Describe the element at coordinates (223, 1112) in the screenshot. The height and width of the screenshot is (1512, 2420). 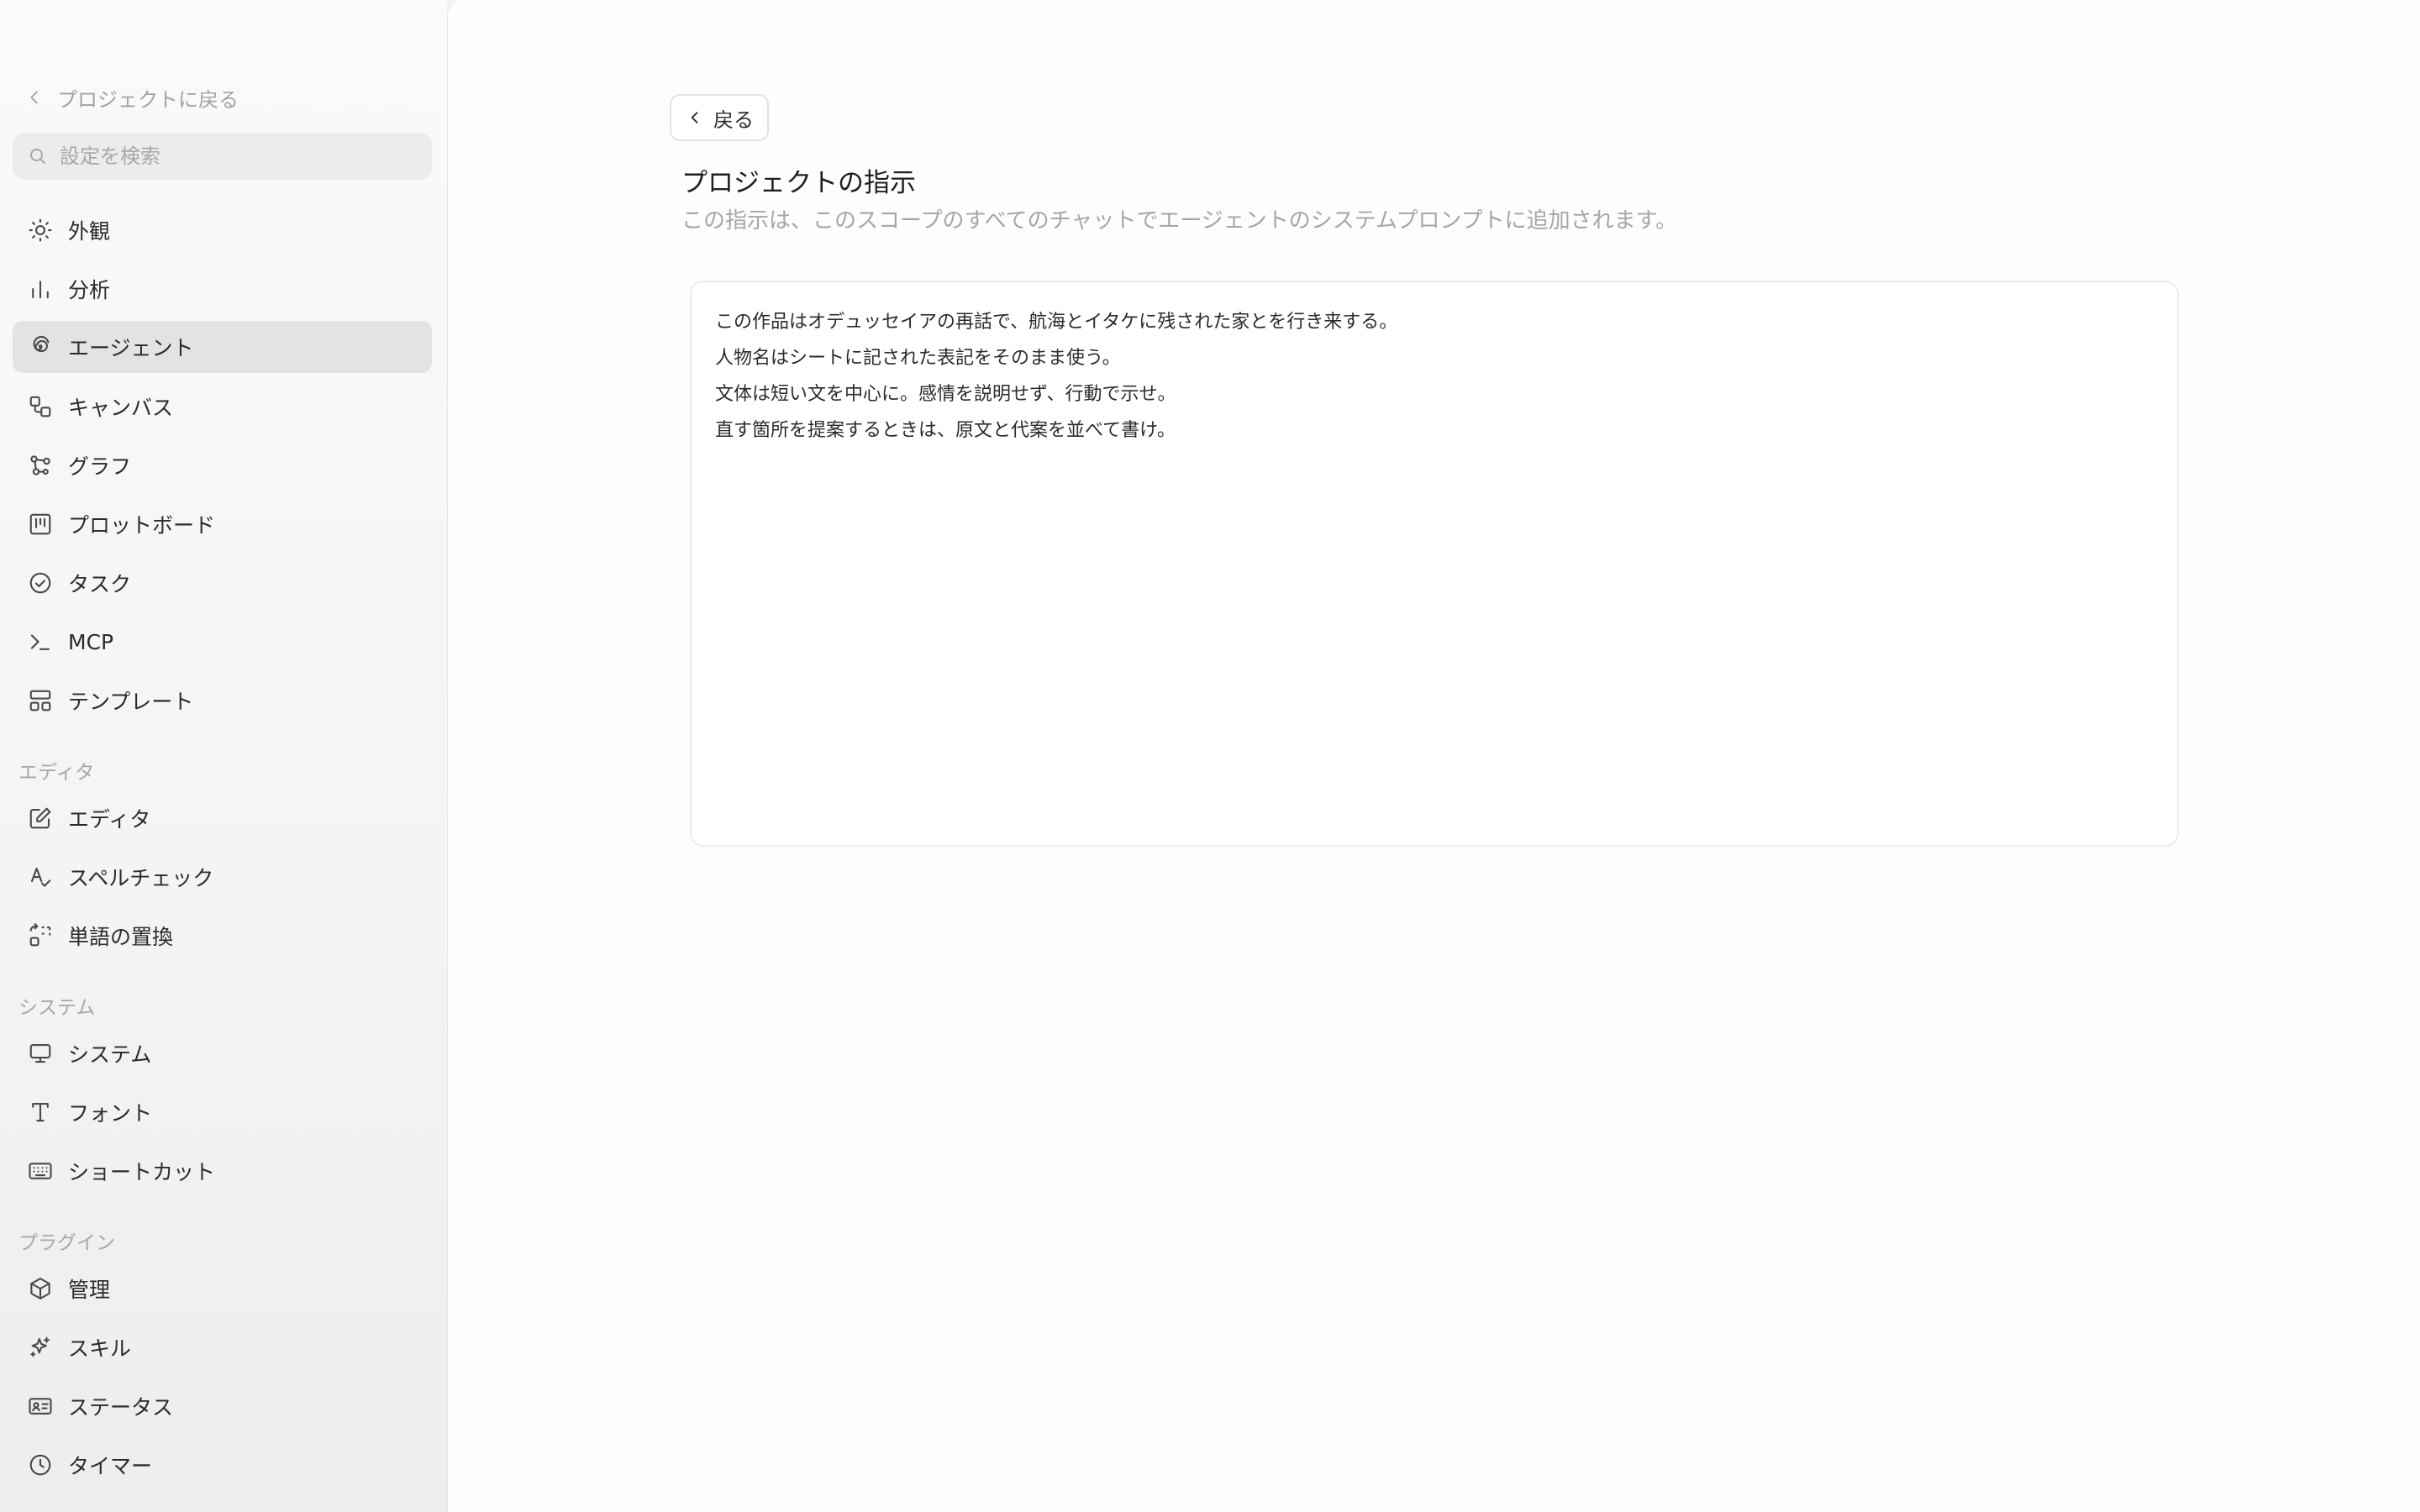
I see `sidebar-item-fonts: フォント` at that location.